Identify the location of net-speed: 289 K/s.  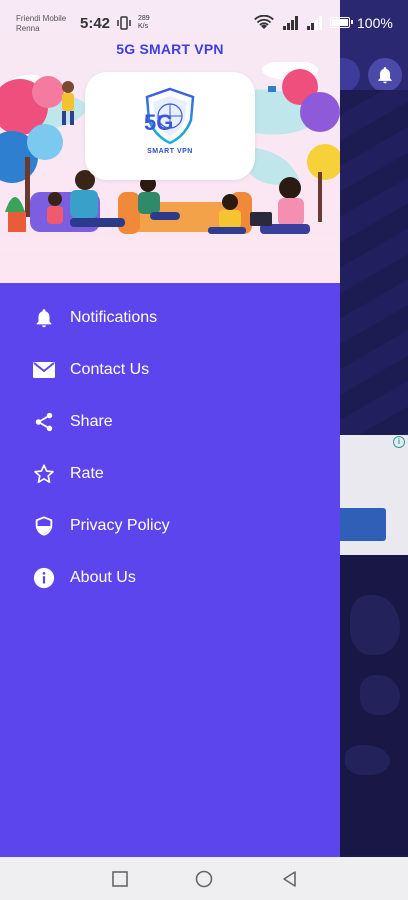
(144, 23).